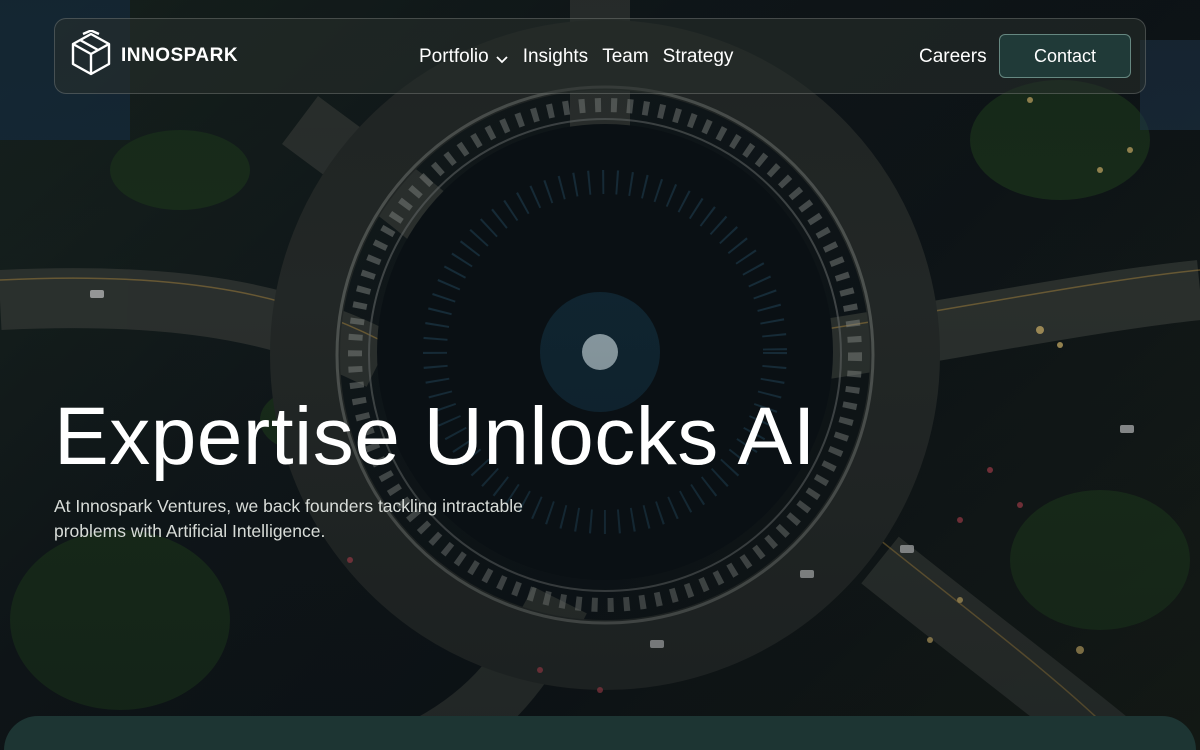 The image size is (1200, 750). I want to click on nav-item-portfolio: Portfolio, so click(464, 57).